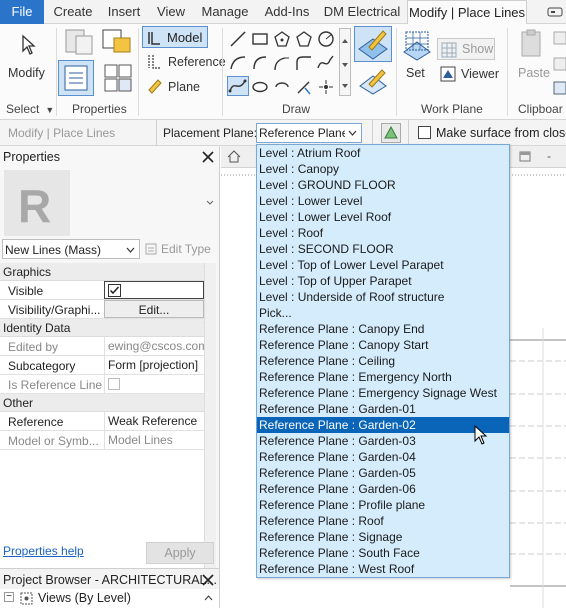 The image size is (566, 608). Describe the element at coordinates (383, 489) in the screenshot. I see `dropdown-option: Reference Plane : Garden-06` at that location.